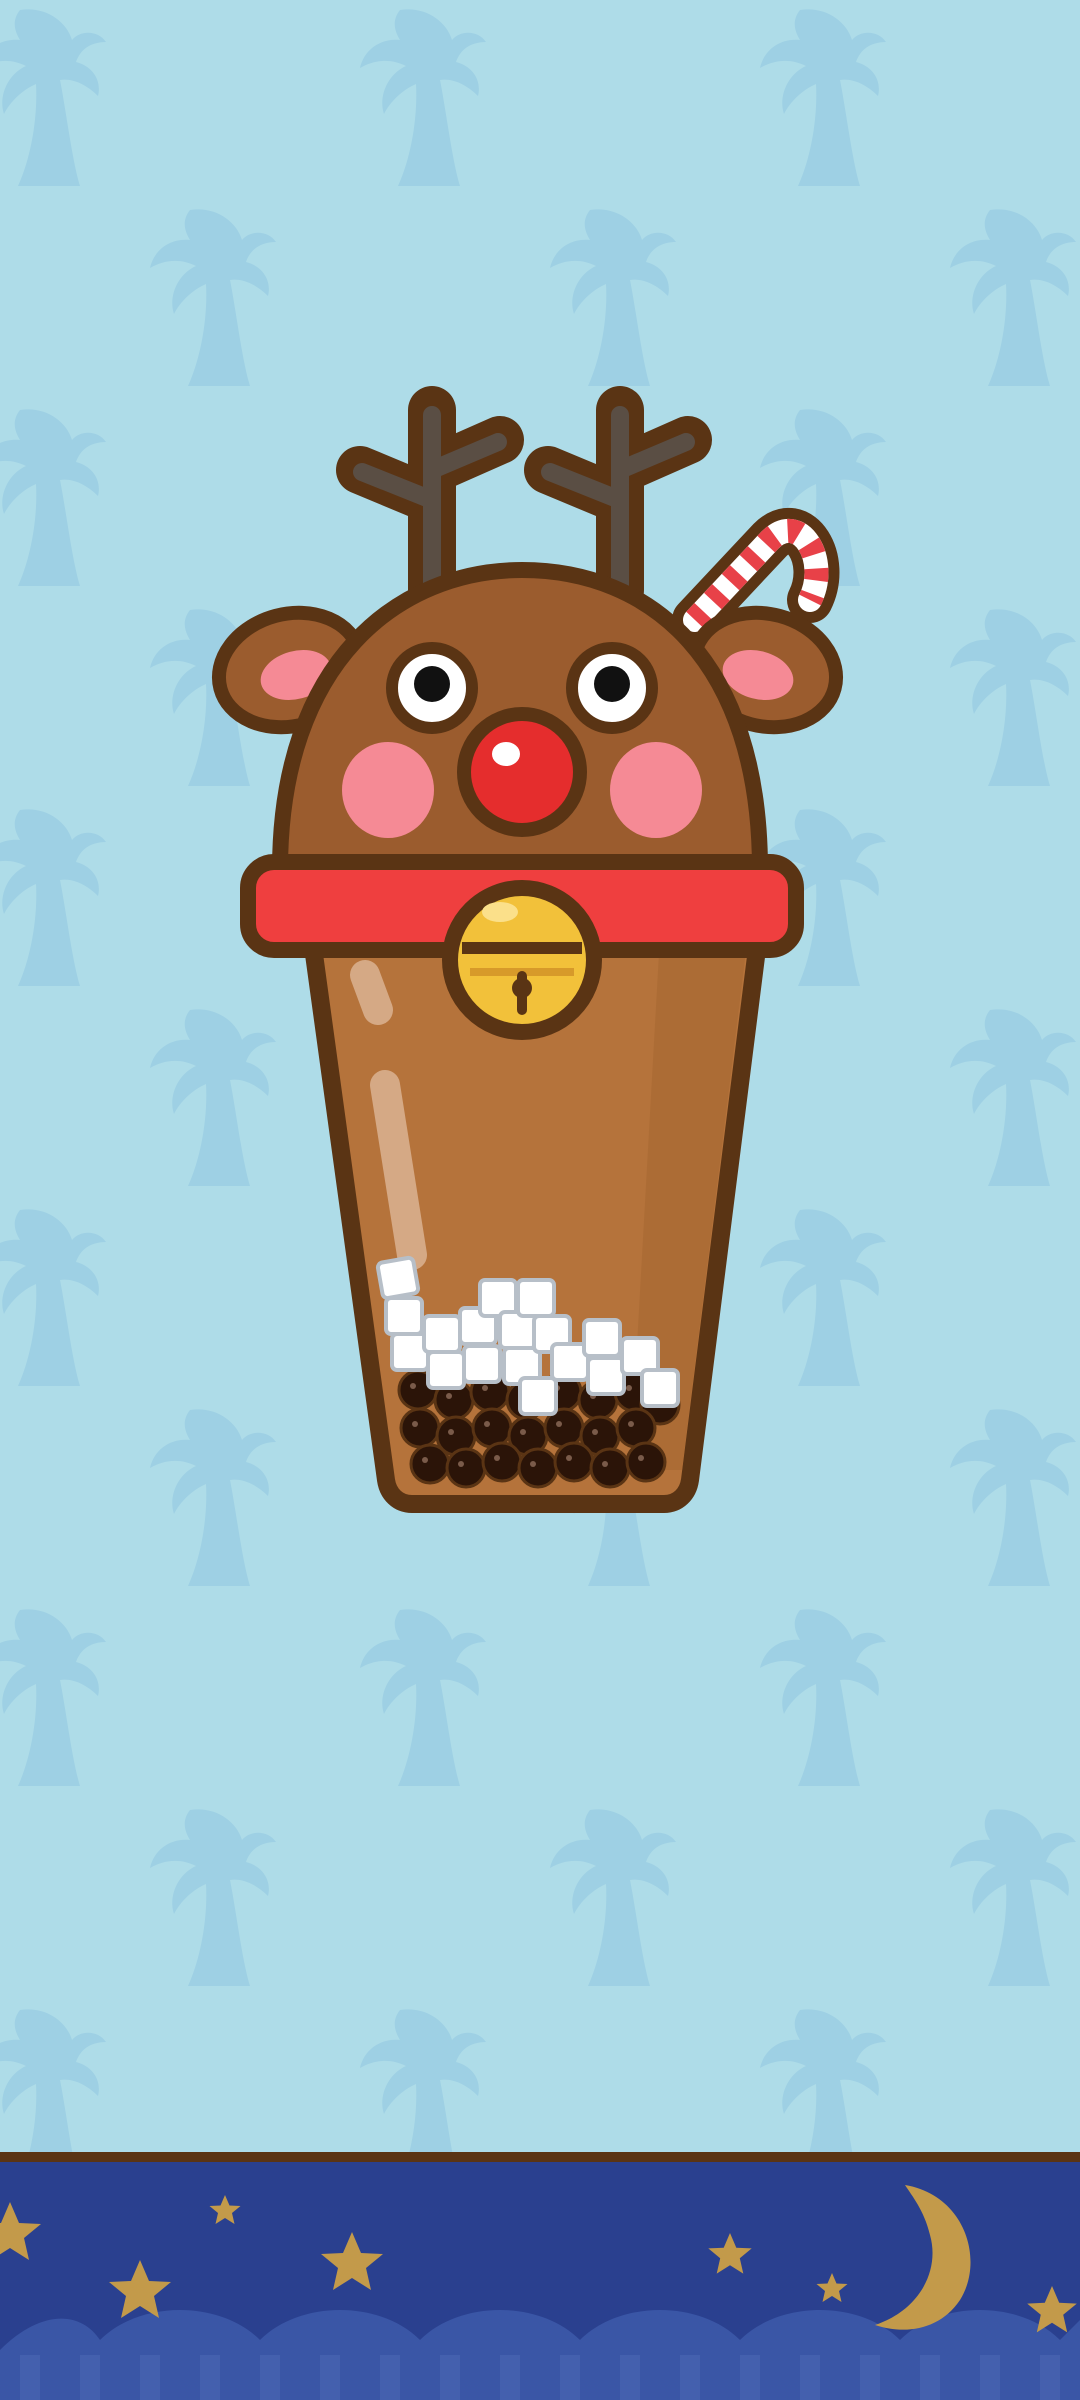 This screenshot has width=1080, height=2400. I want to click on jingle-bell-icon, so click(522, 960).